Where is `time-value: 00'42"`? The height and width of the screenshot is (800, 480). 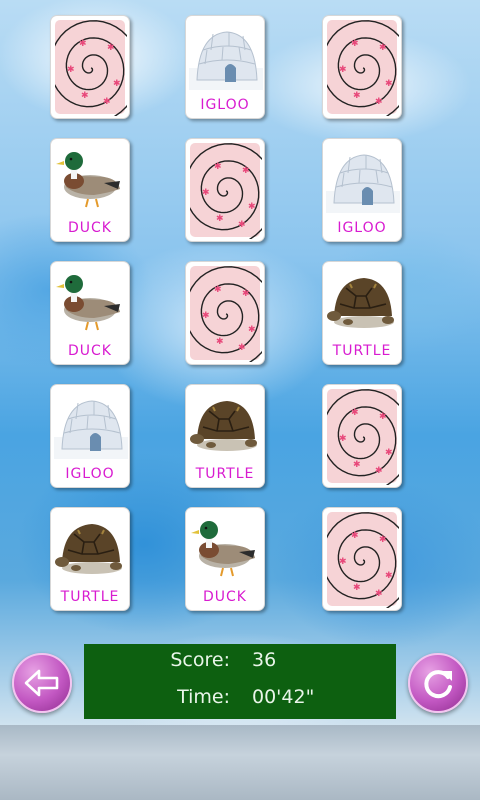
time-value: 00'42" is located at coordinates (283, 697).